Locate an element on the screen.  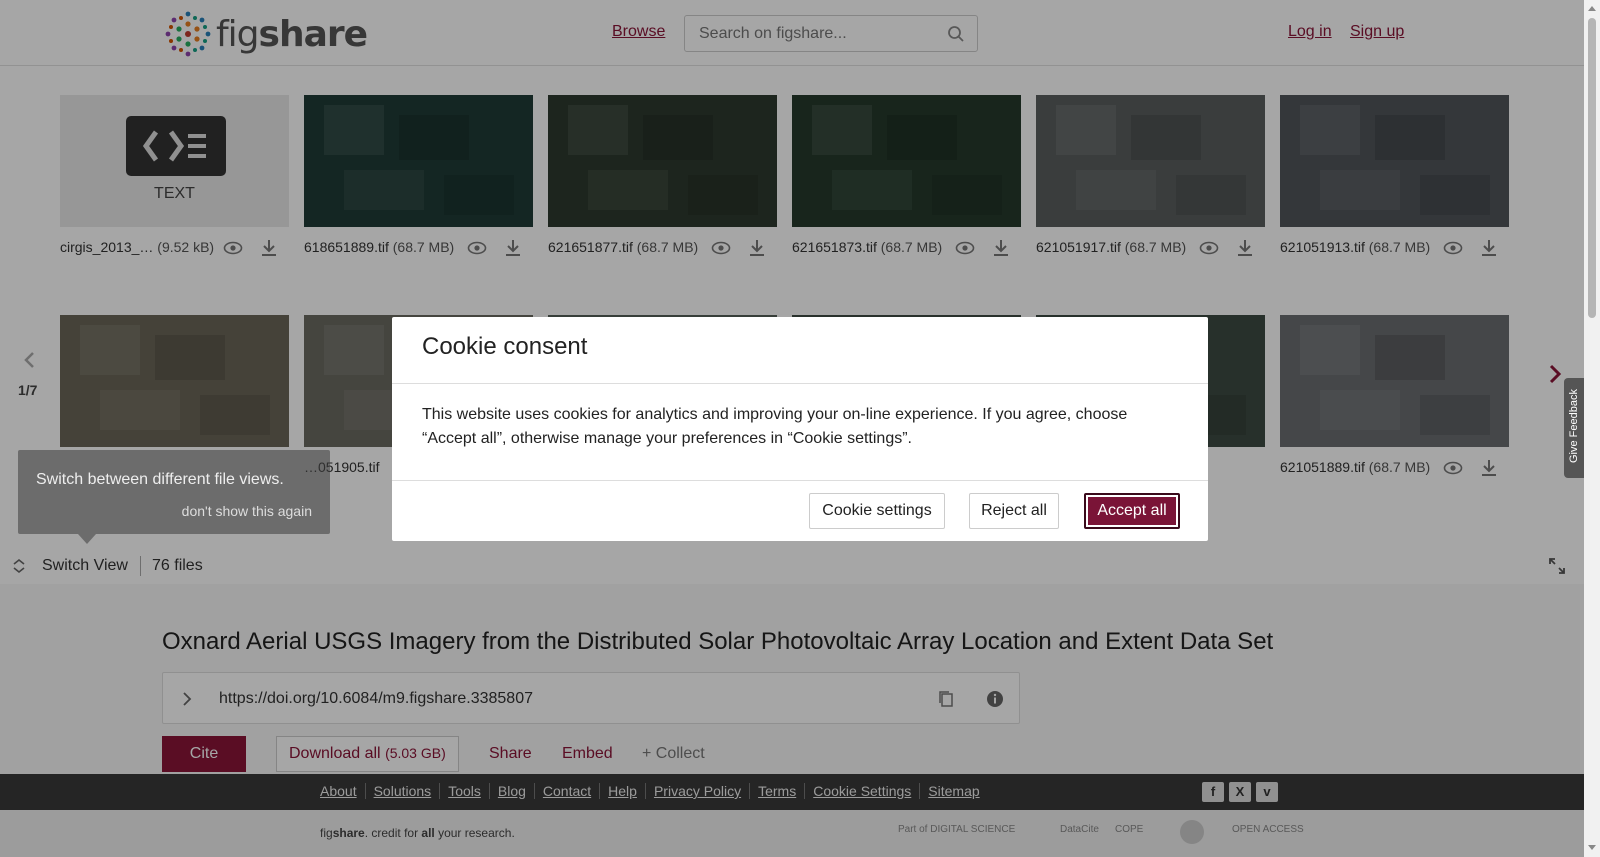
cookie-consent-title: Cookie consent is located at coordinates (505, 346).